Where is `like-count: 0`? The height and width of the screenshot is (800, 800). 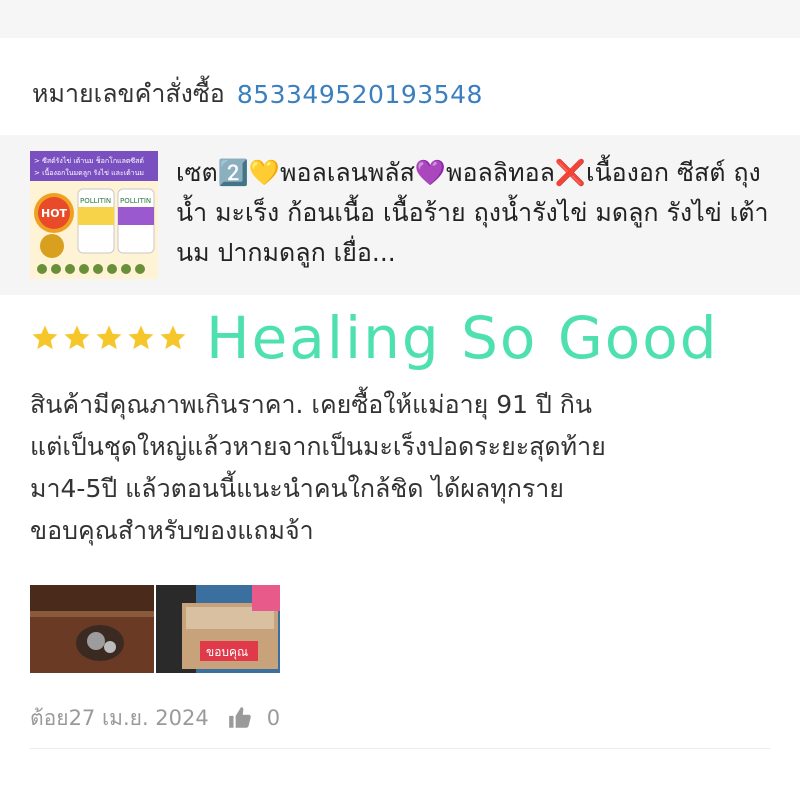
like-count: 0 is located at coordinates (273, 718).